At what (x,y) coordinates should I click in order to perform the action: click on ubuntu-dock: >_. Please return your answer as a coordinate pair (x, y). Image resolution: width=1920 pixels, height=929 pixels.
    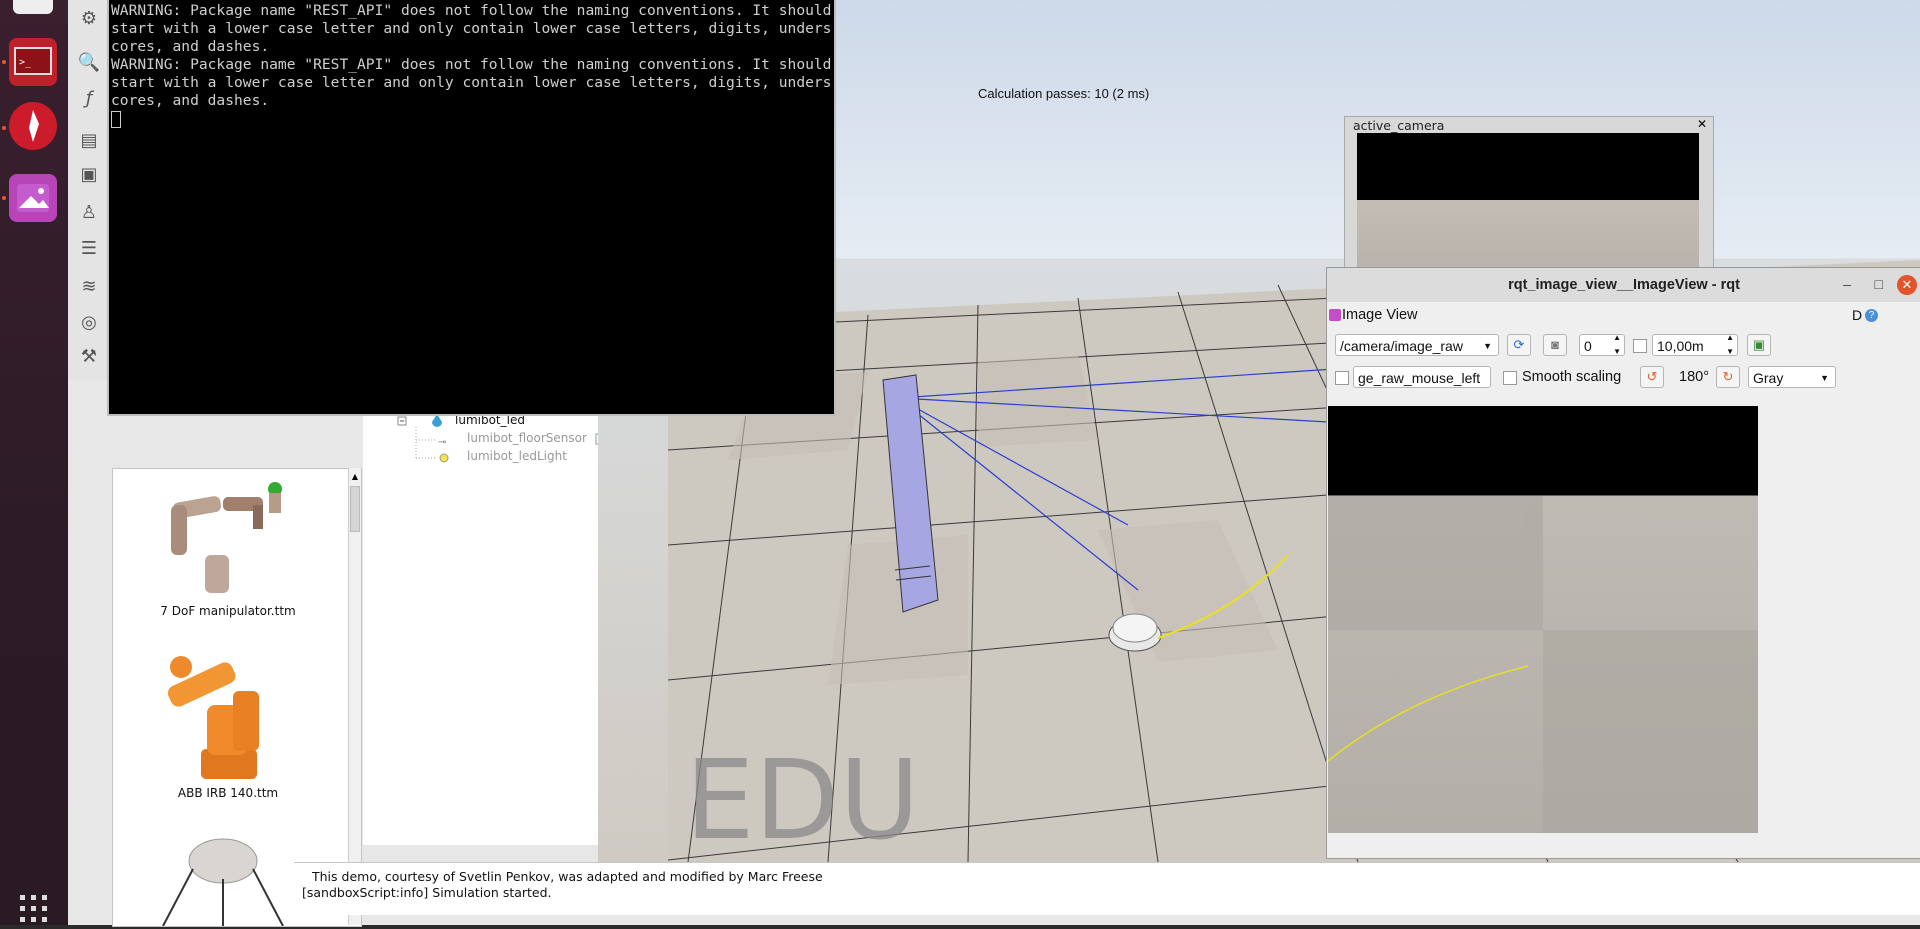
    Looking at the image, I should click on (34, 462).